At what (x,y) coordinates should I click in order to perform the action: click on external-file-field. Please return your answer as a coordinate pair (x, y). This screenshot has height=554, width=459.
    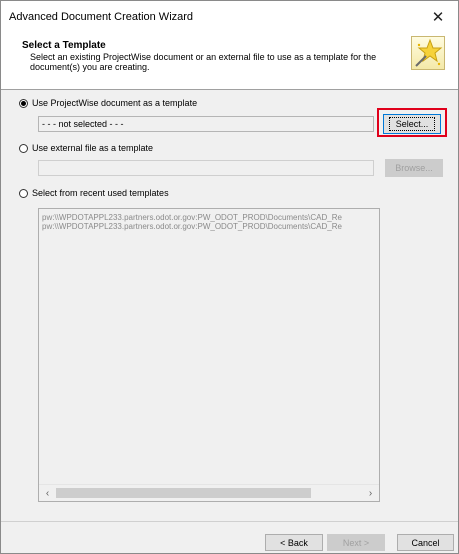
    Looking at the image, I should click on (206, 168).